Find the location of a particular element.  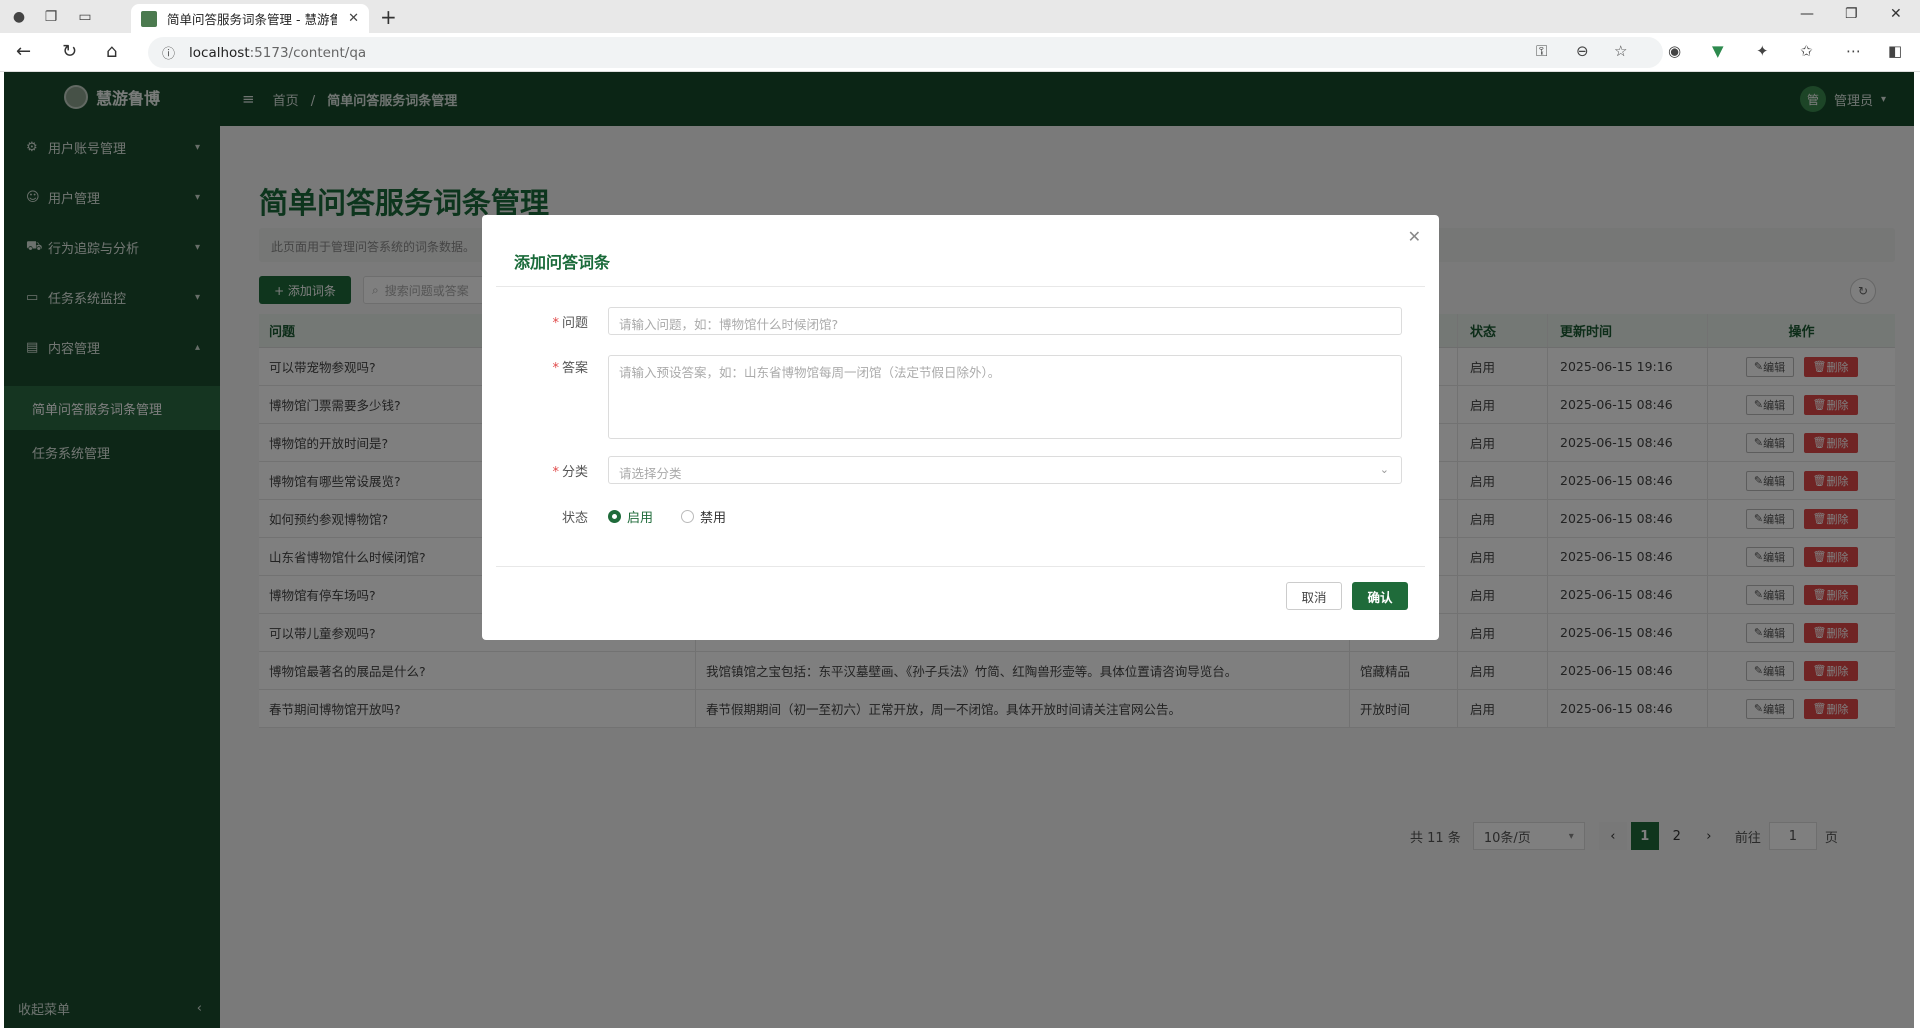

favorites-icon: ✩ is located at coordinates (1806, 51).